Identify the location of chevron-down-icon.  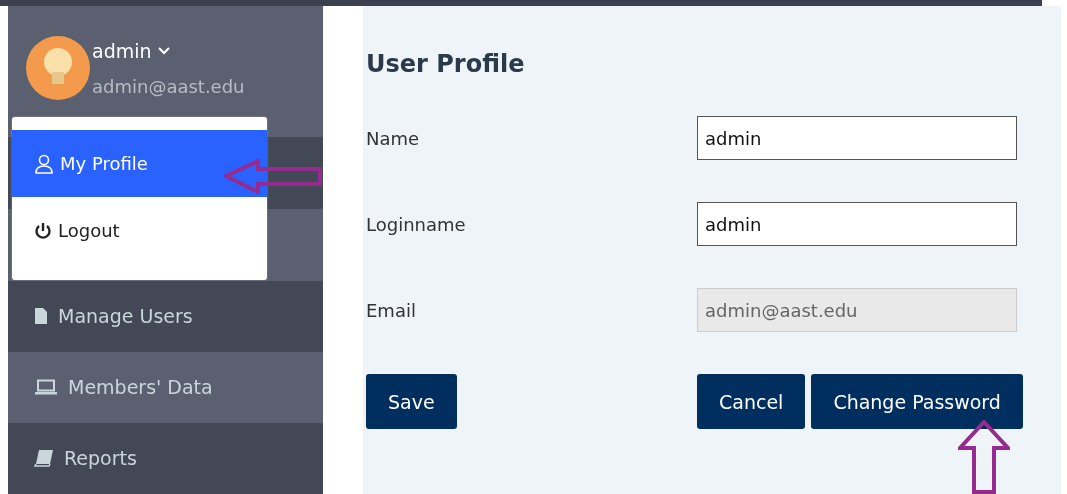
(163, 51).